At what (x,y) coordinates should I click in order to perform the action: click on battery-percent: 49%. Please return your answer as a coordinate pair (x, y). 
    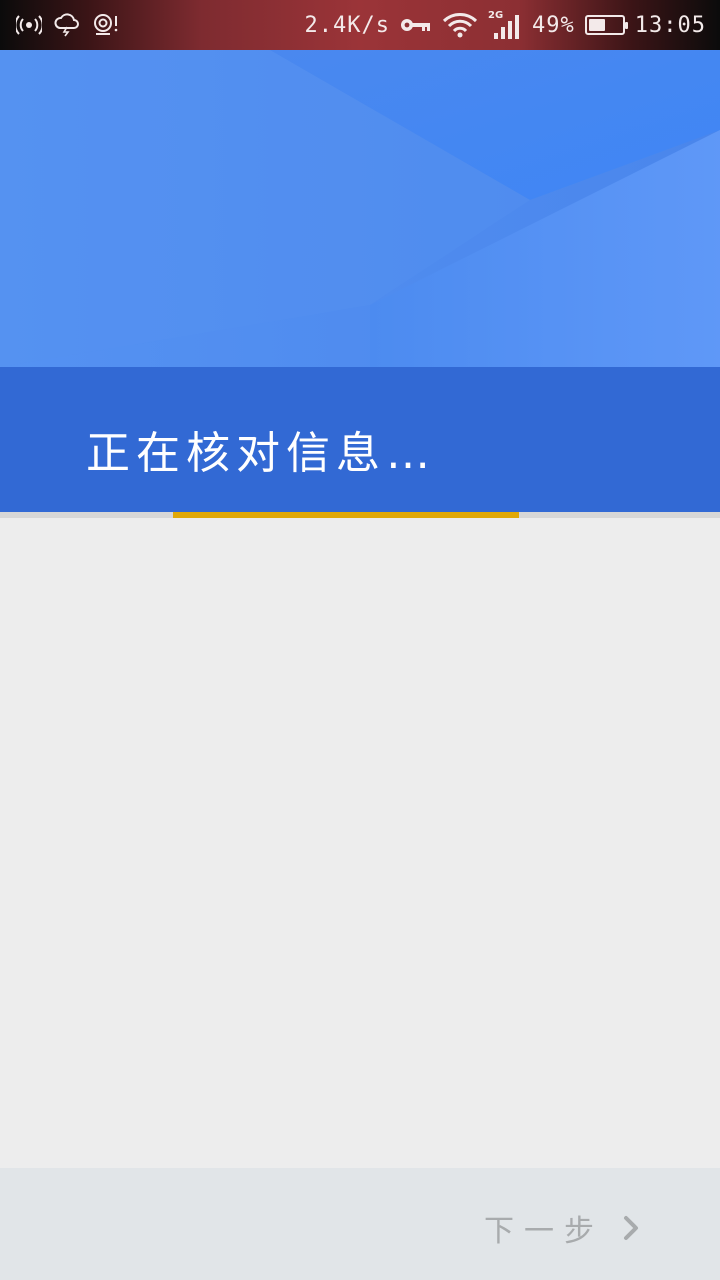
    Looking at the image, I should click on (553, 25).